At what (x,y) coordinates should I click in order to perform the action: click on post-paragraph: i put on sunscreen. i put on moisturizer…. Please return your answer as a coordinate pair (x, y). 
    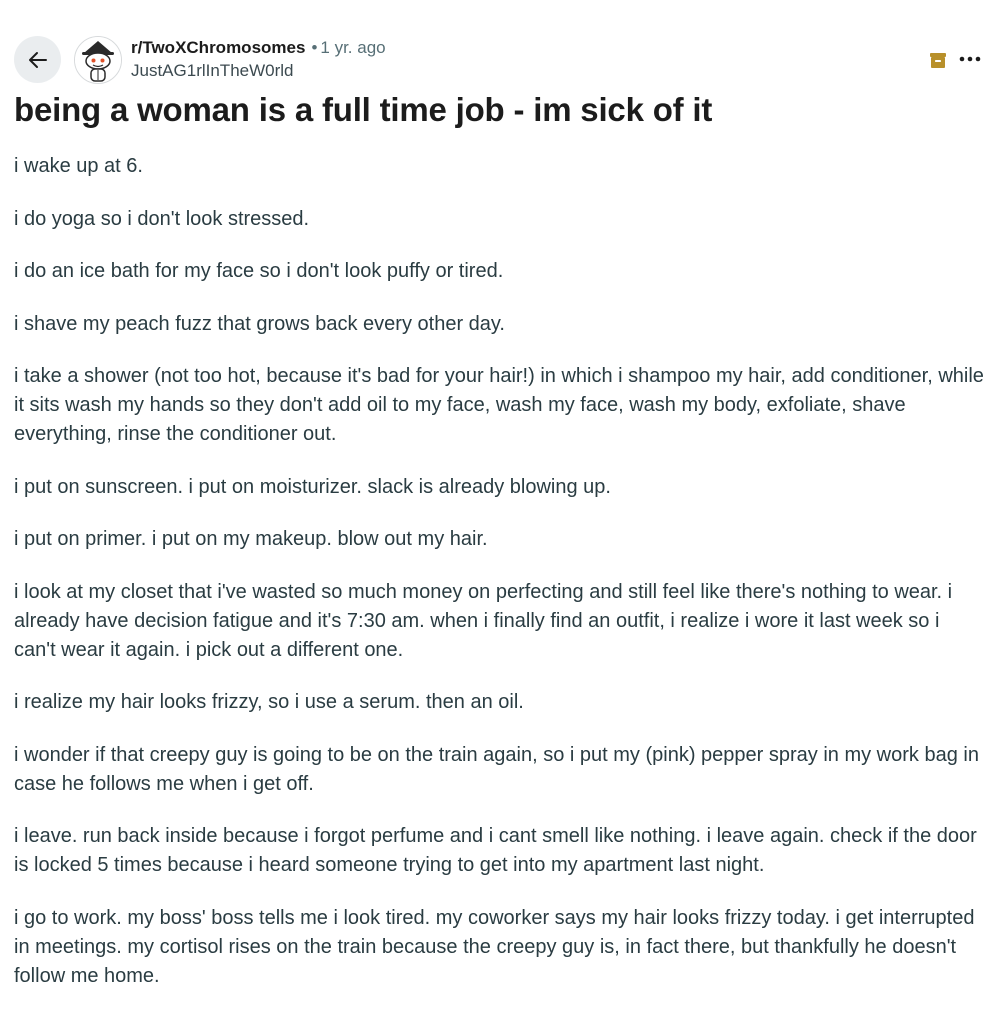
    Looking at the image, I should click on (312, 486).